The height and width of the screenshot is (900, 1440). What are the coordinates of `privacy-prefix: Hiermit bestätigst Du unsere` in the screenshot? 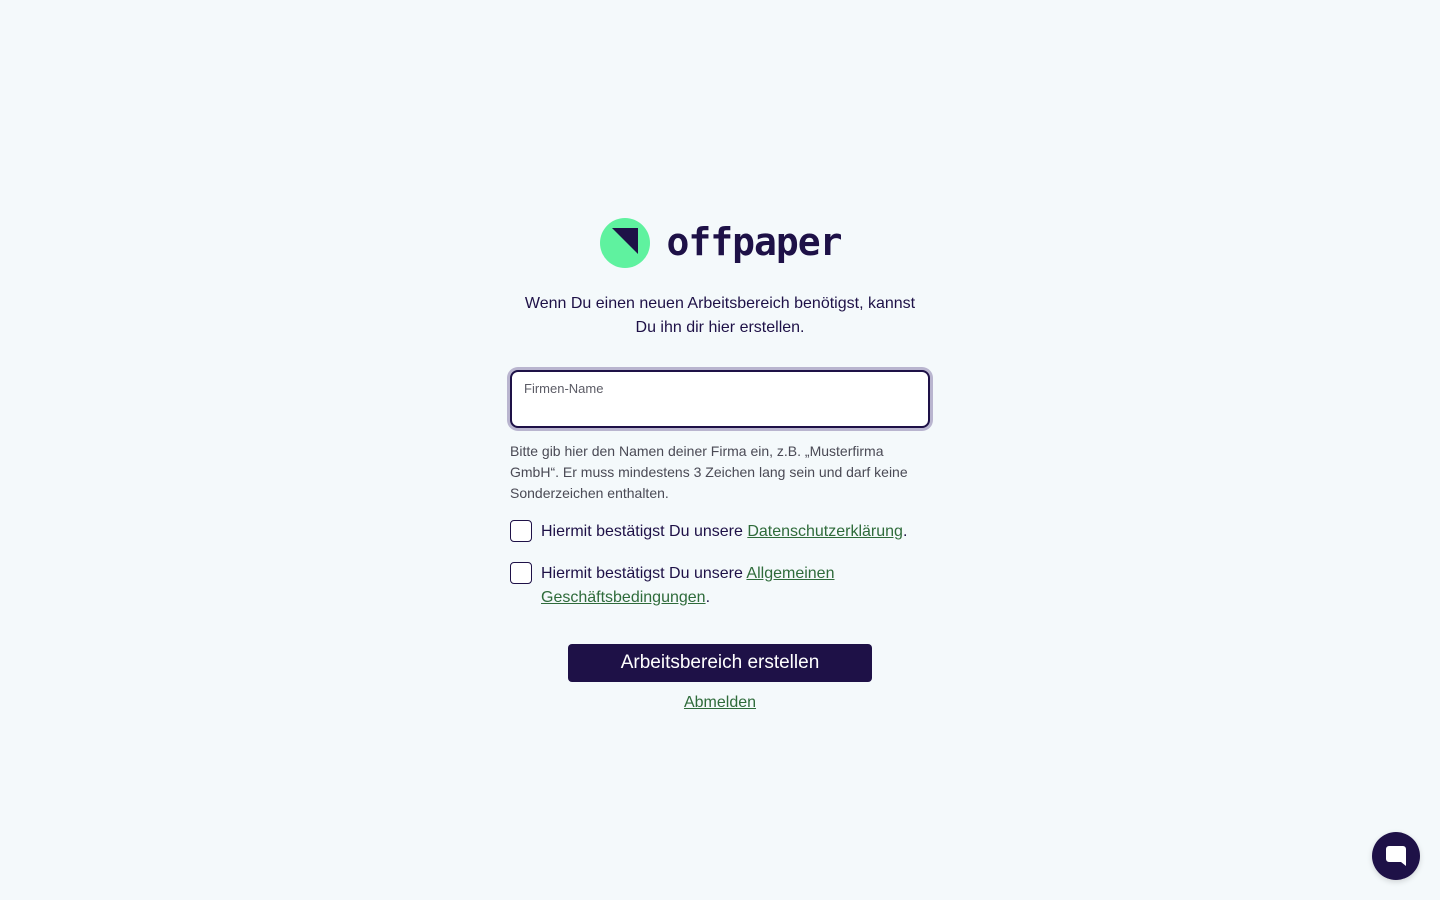 It's located at (644, 531).